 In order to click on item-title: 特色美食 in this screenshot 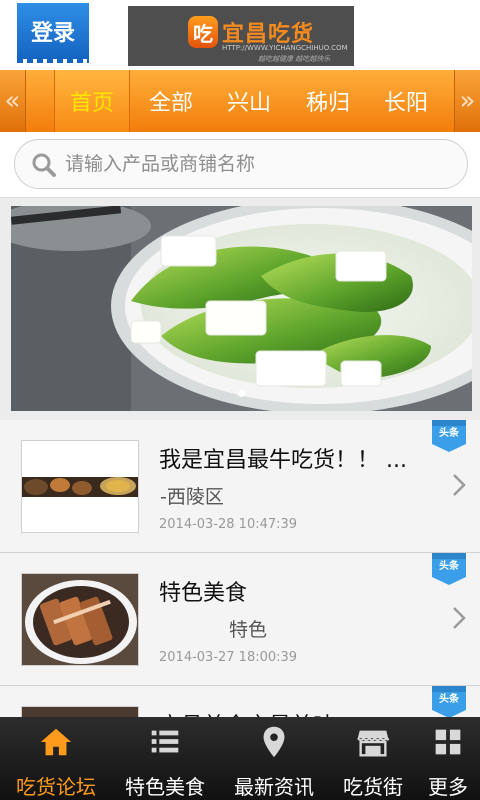, I will do `click(203, 593)`.